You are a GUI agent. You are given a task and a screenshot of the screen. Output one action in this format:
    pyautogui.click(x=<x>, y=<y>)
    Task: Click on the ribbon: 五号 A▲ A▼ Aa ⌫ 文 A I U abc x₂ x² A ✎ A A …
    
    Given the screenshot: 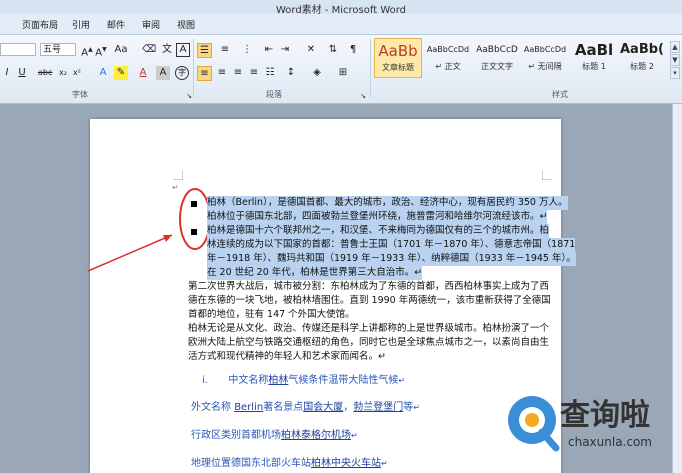 What is the action you would take?
    pyautogui.click(x=341, y=69)
    